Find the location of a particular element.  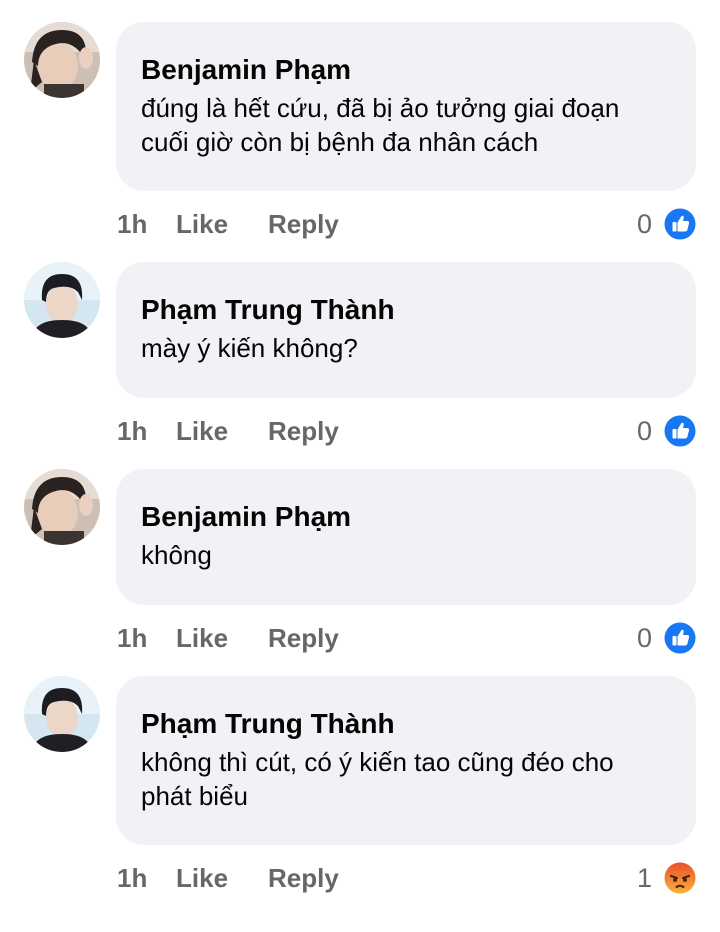

comment-actions: 1h Like Reply 1 is located at coordinates (406, 878).